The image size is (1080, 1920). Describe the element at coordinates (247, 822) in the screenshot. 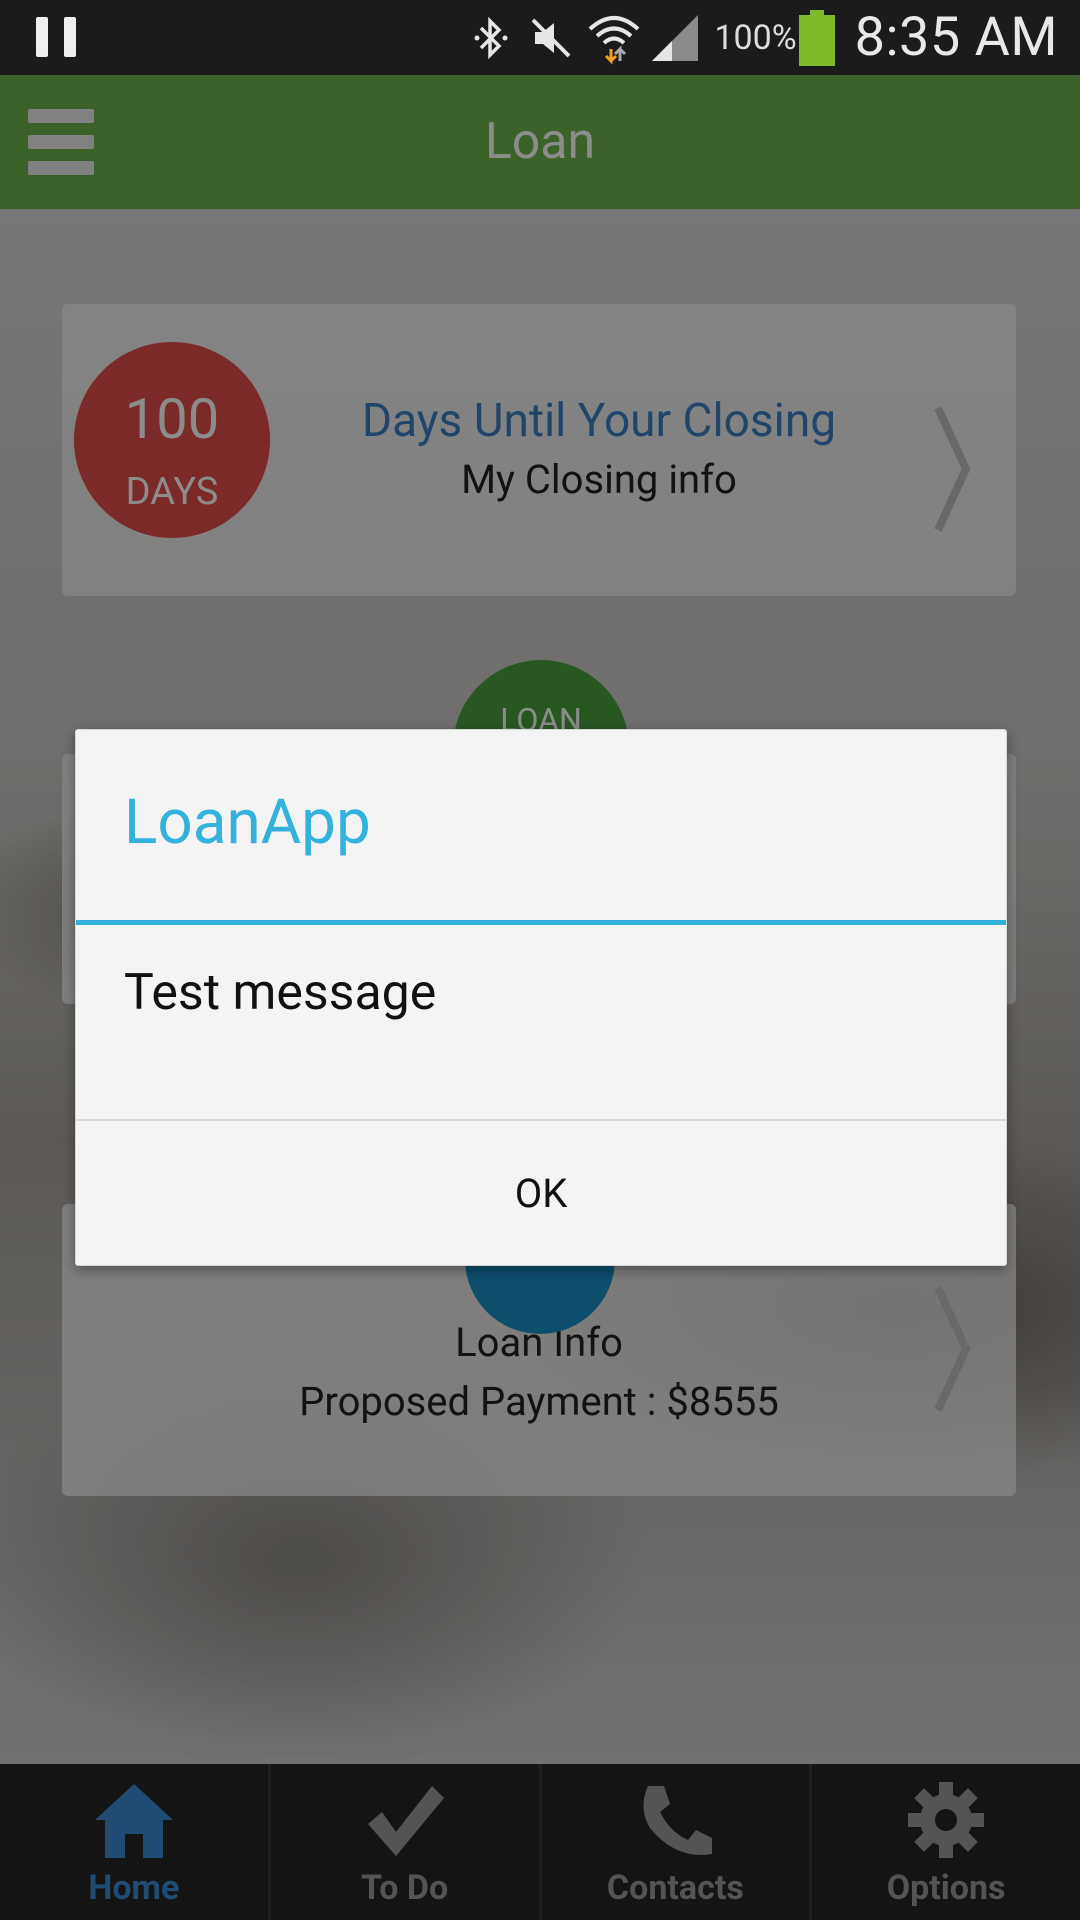

I see `dialog-title: LoanApp` at that location.